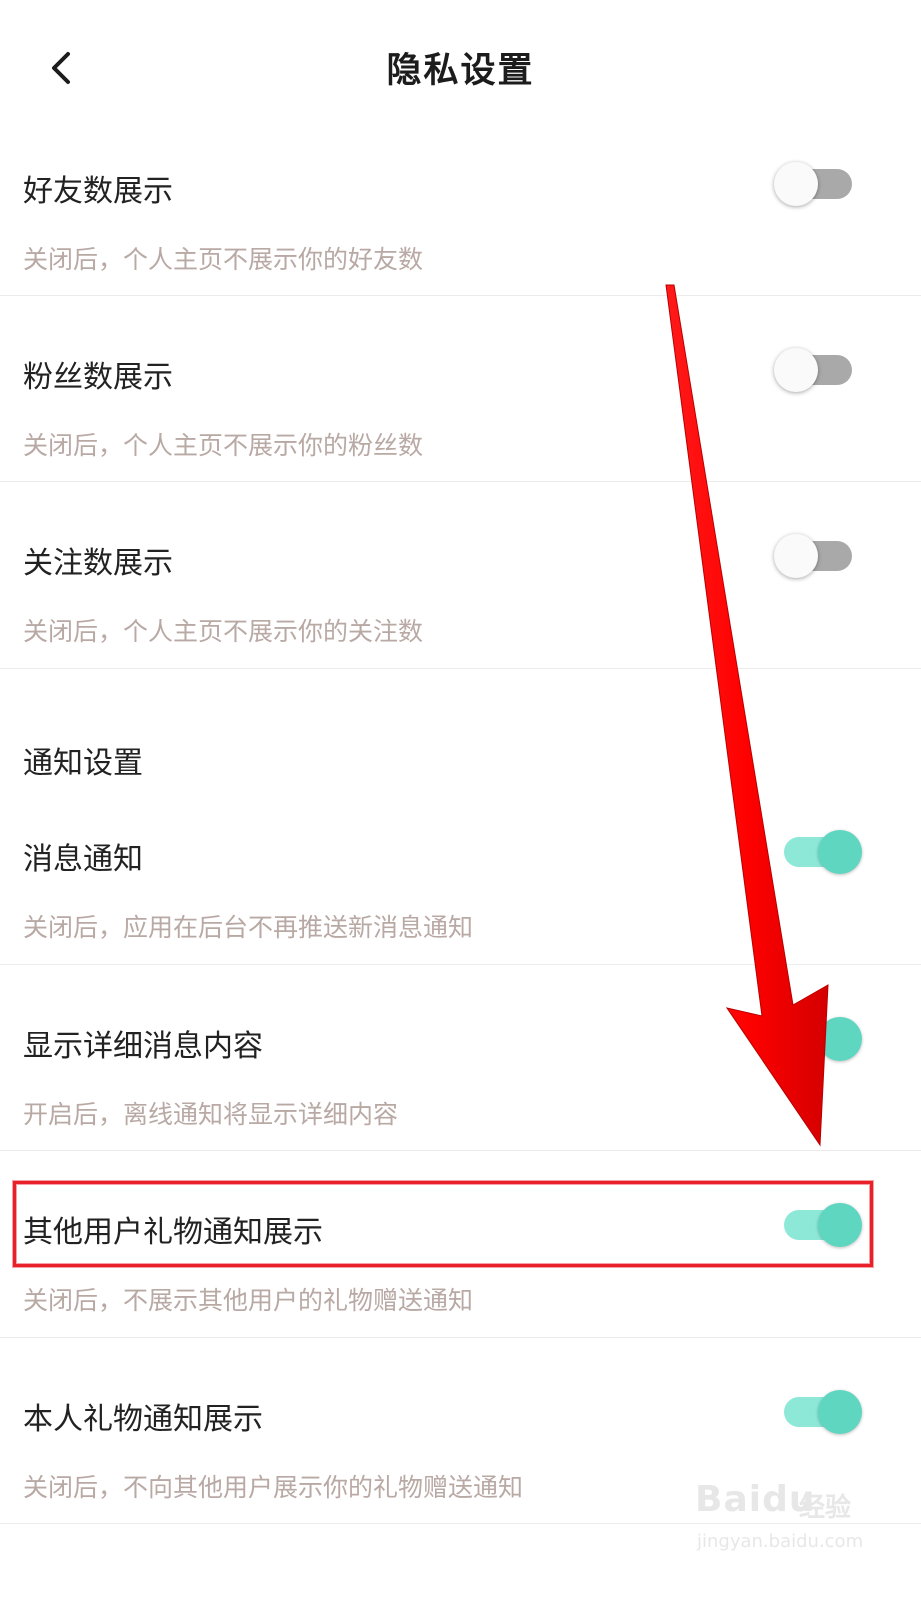 This screenshot has height=1599, width=921. I want to click on setting-desc: 关闭后，应用在后台不再推送新消息通知, so click(248, 927).